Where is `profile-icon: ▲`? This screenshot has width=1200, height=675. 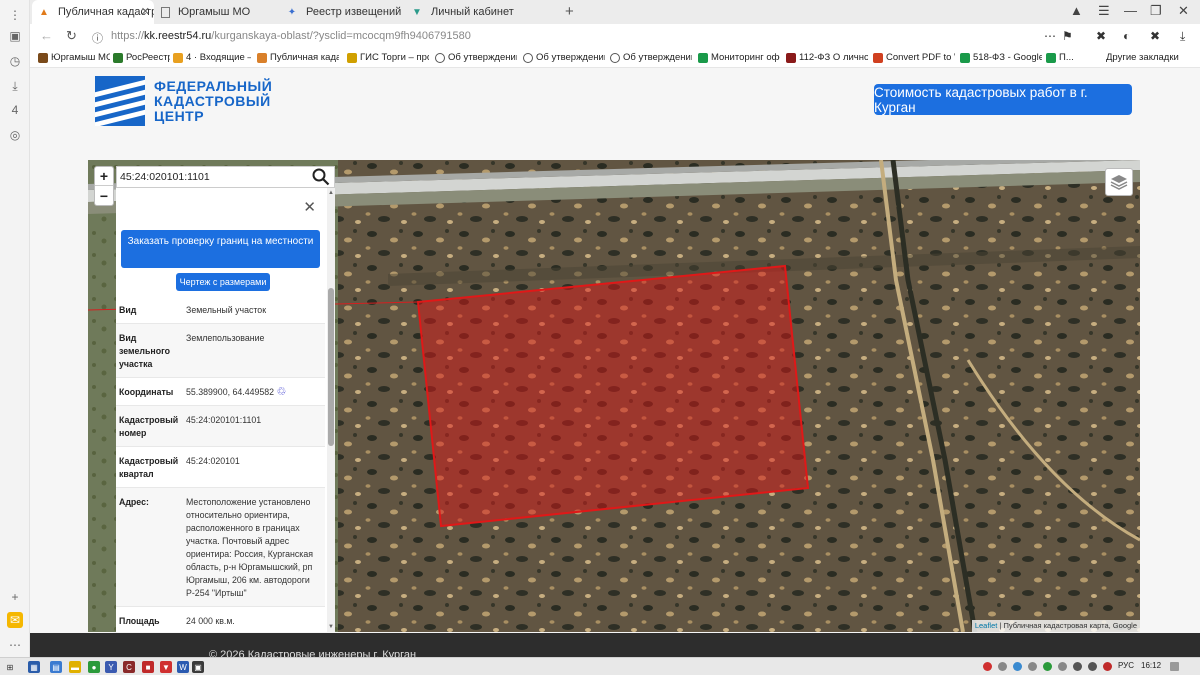
profile-icon: ▲ is located at coordinates (1076, 10).